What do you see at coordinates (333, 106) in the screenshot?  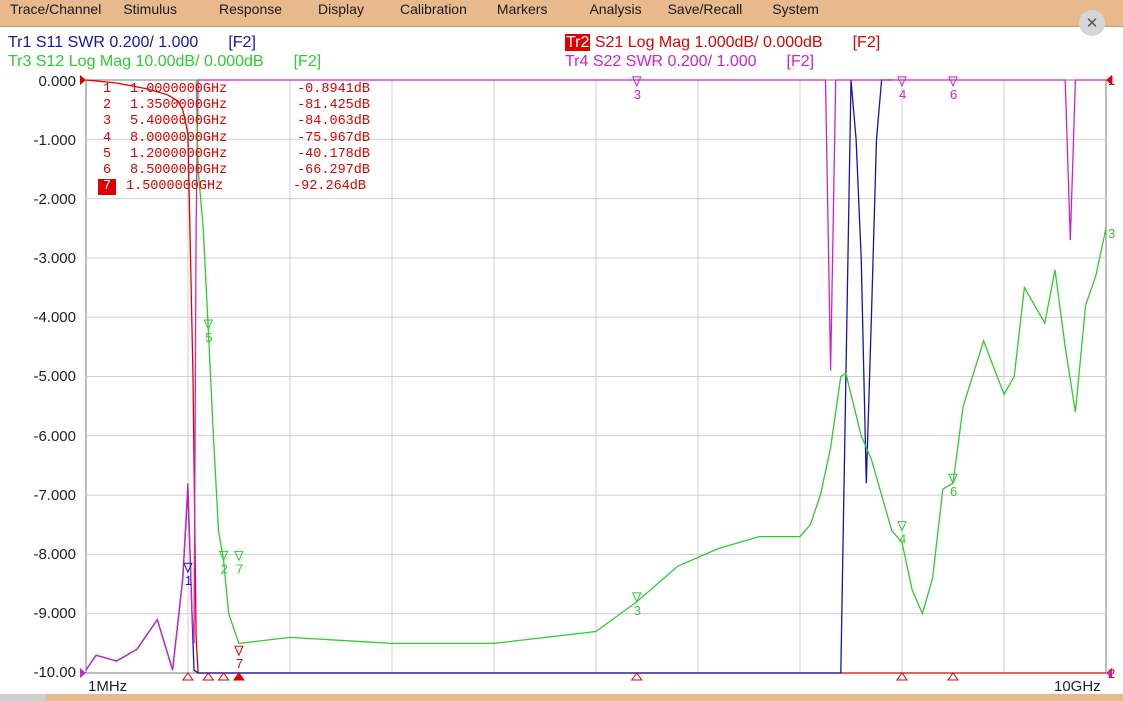 I see `marker-value: -81.425dB` at bounding box center [333, 106].